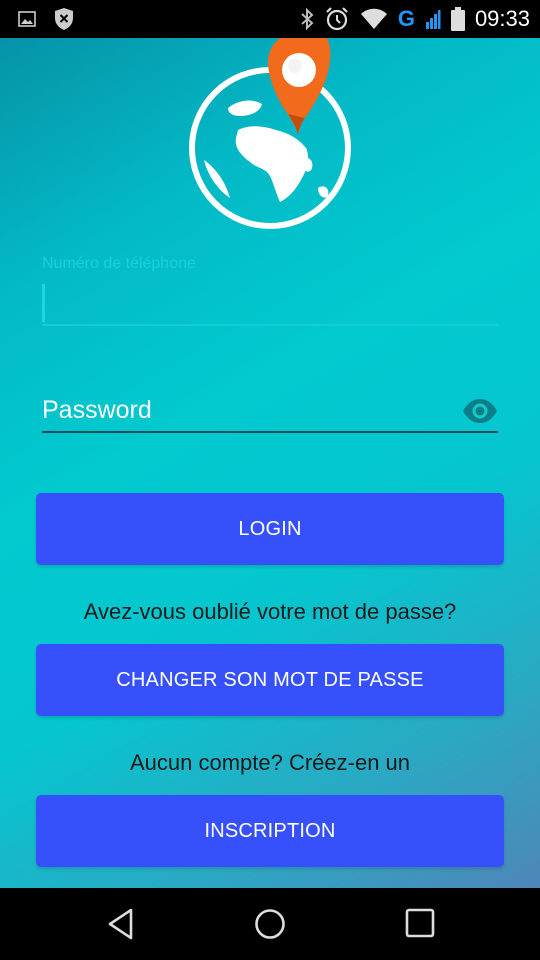 This screenshot has width=540, height=960. I want to click on home-icon, so click(270, 924).